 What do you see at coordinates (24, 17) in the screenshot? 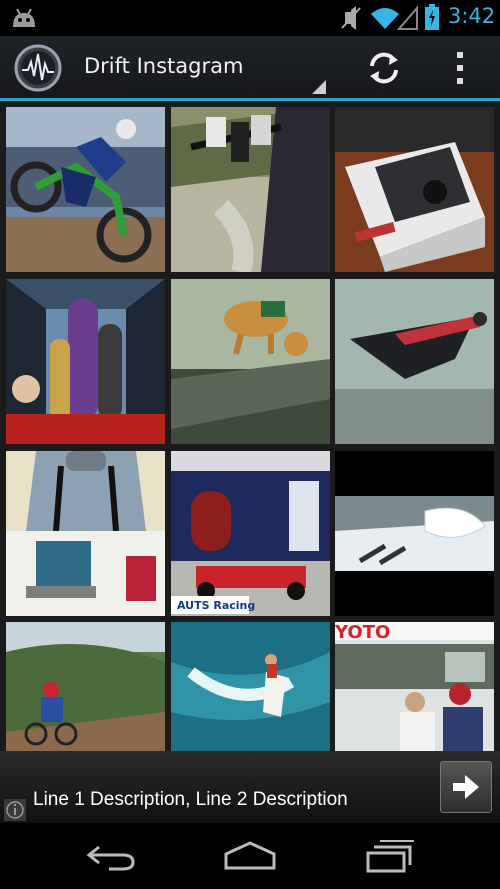
I see `android-debug-icon` at bounding box center [24, 17].